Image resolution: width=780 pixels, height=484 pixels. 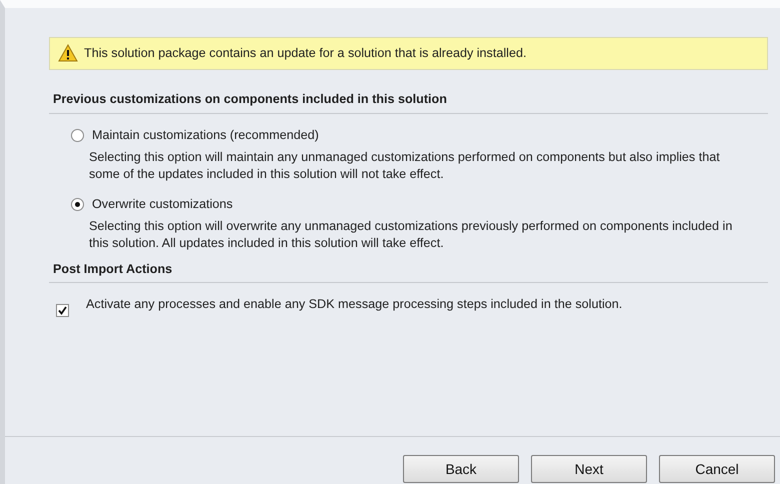 What do you see at coordinates (461, 469) in the screenshot?
I see `wizard-button: Back` at bounding box center [461, 469].